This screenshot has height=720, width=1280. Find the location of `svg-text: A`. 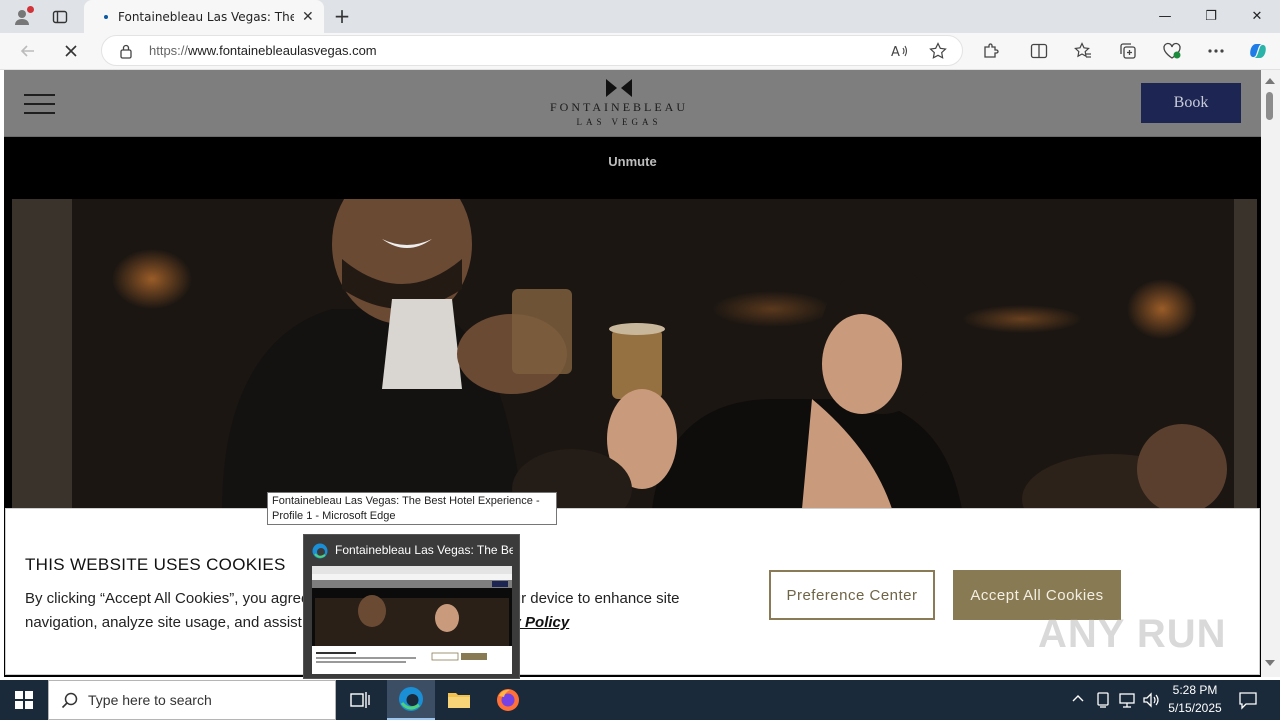

svg-text: A is located at coordinates (895, 52).